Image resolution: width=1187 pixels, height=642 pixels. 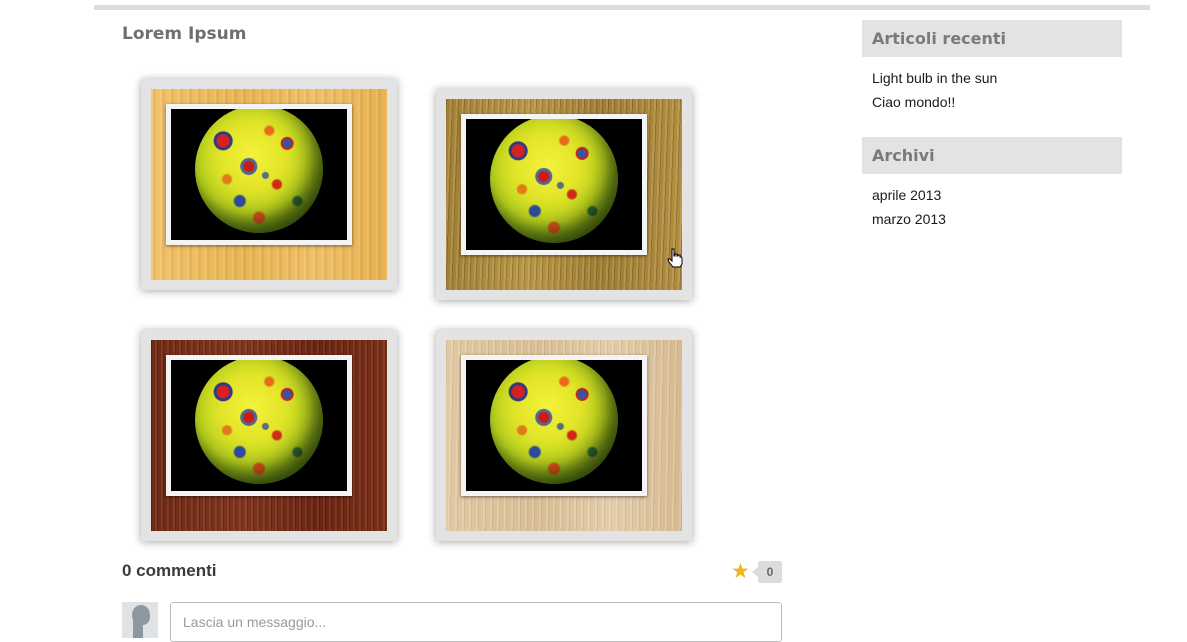 What do you see at coordinates (934, 78) in the screenshot?
I see `recent-post-link: Light bulb in the sun` at bounding box center [934, 78].